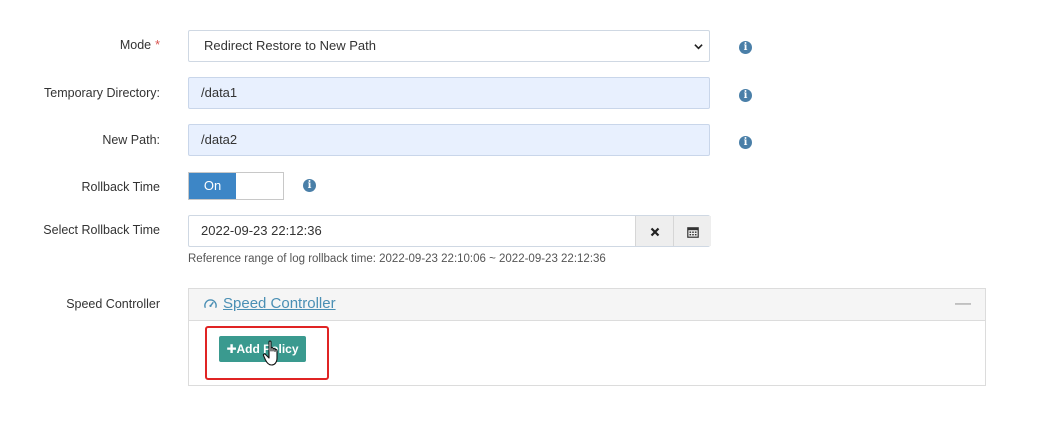 The height and width of the screenshot is (430, 1037). What do you see at coordinates (449, 46) in the screenshot?
I see `mode-select: Redirect Restore to New Path` at bounding box center [449, 46].